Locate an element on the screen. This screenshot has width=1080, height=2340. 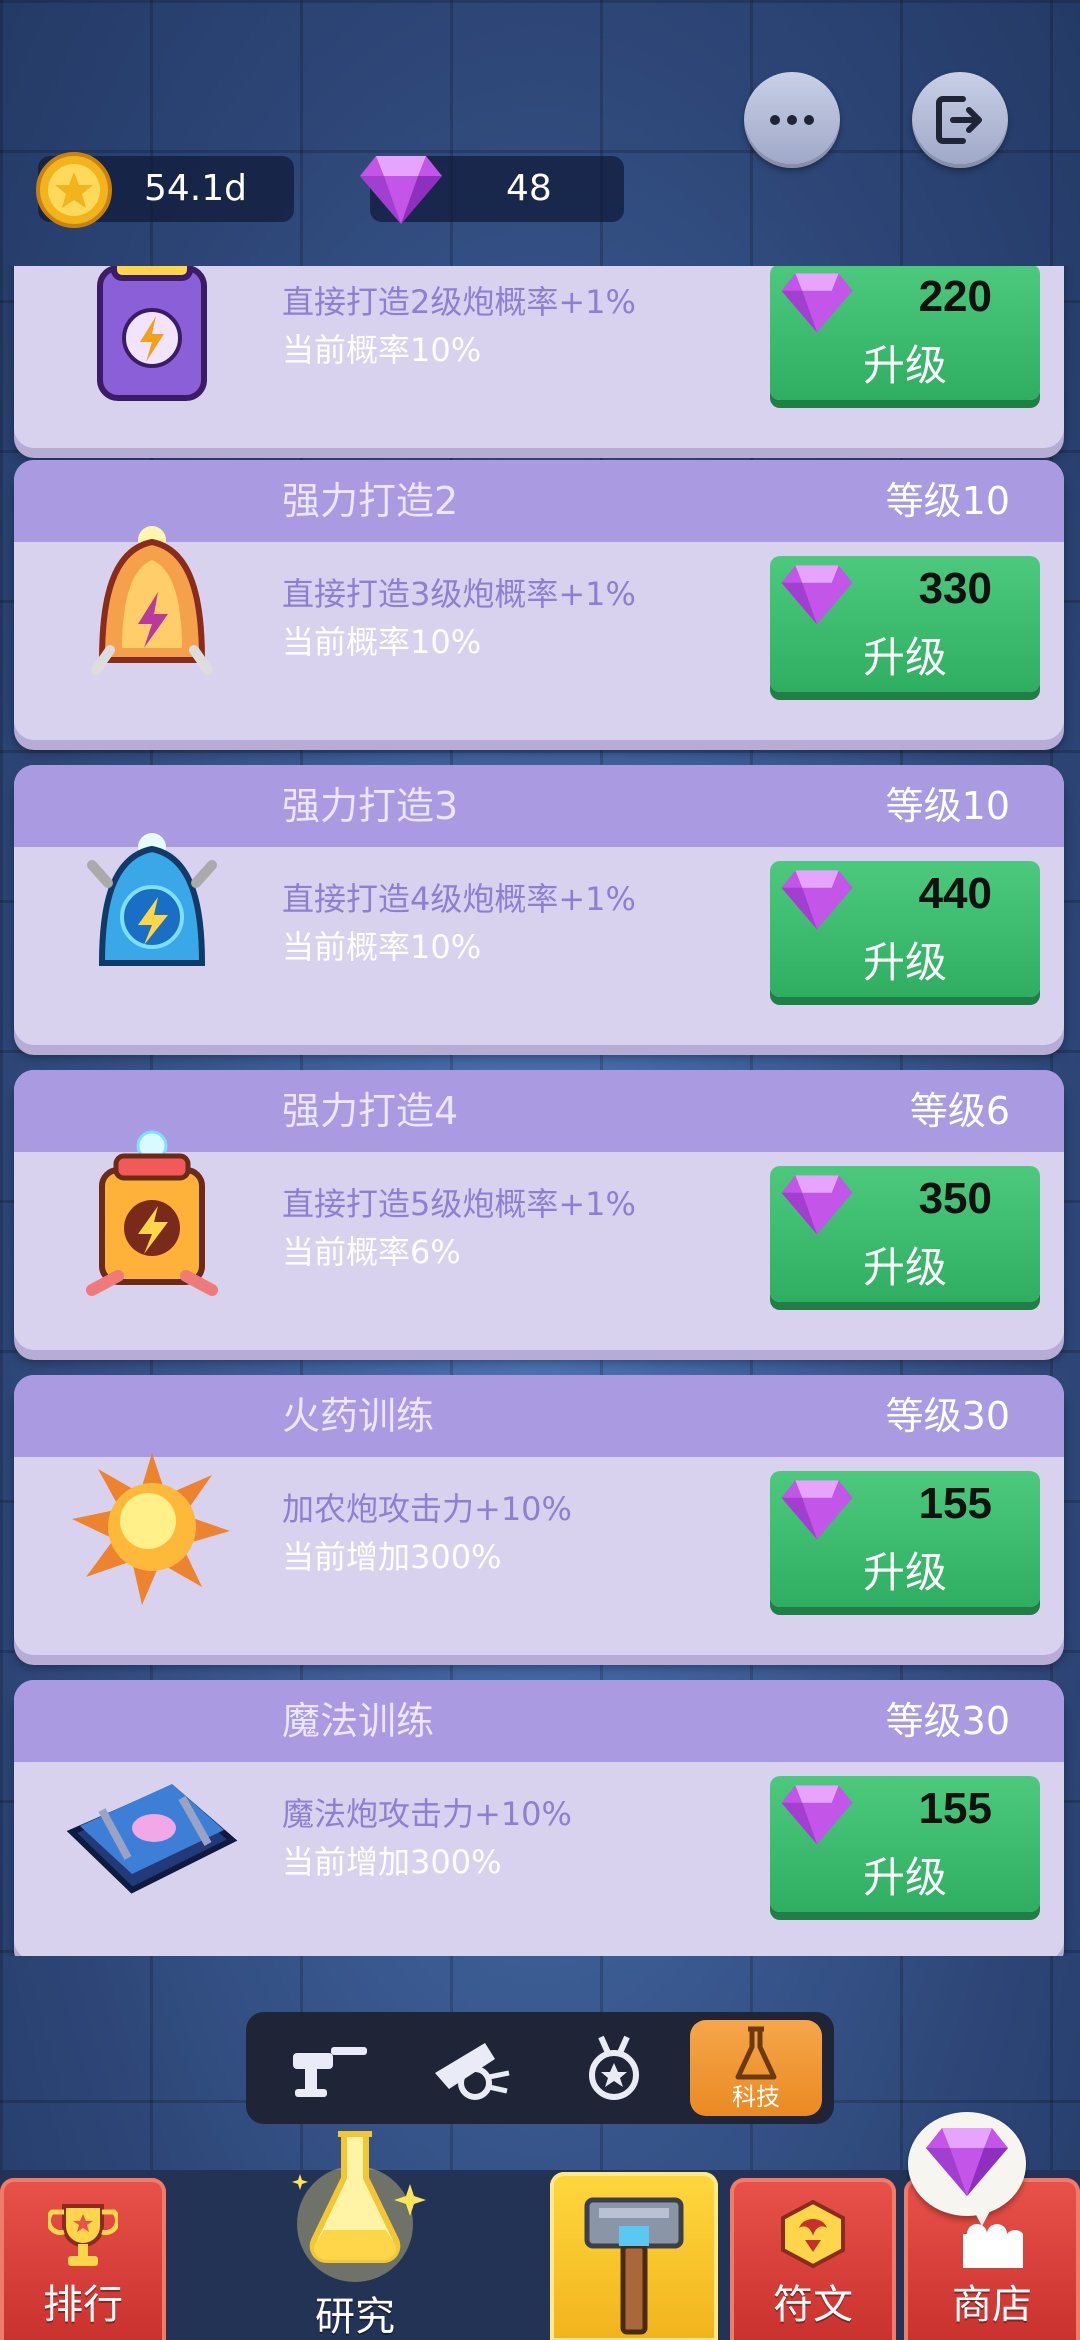
nav-research: 研究 is located at coordinates (355, 2235).